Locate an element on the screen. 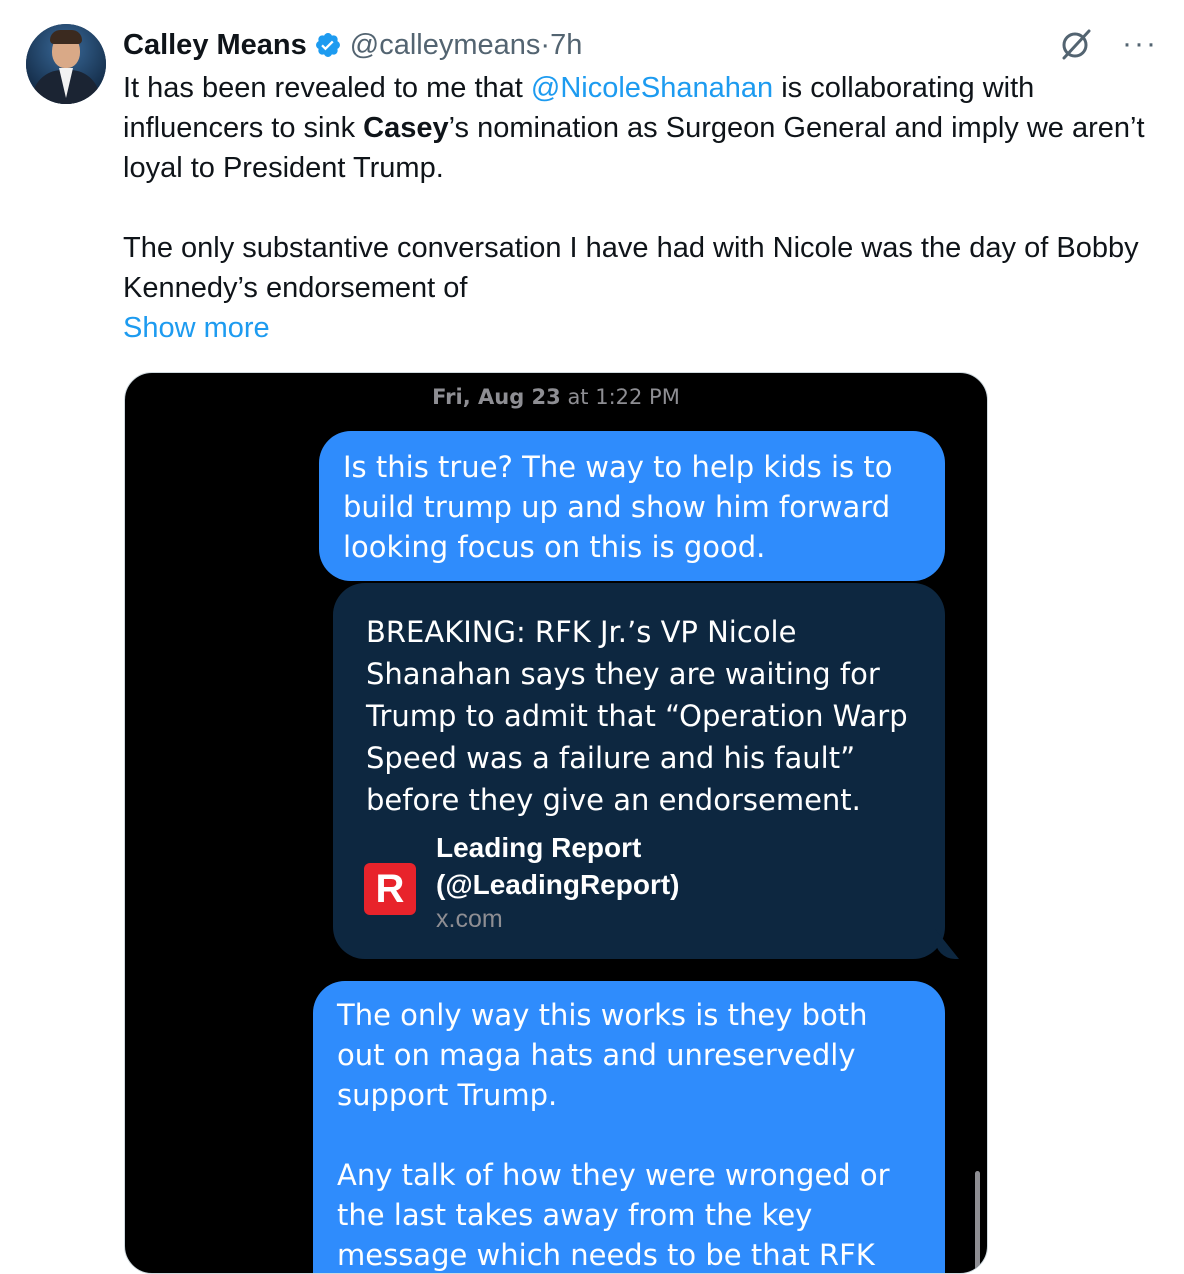 The image size is (1184, 1274). grok-icon is located at coordinates (1076, 44).